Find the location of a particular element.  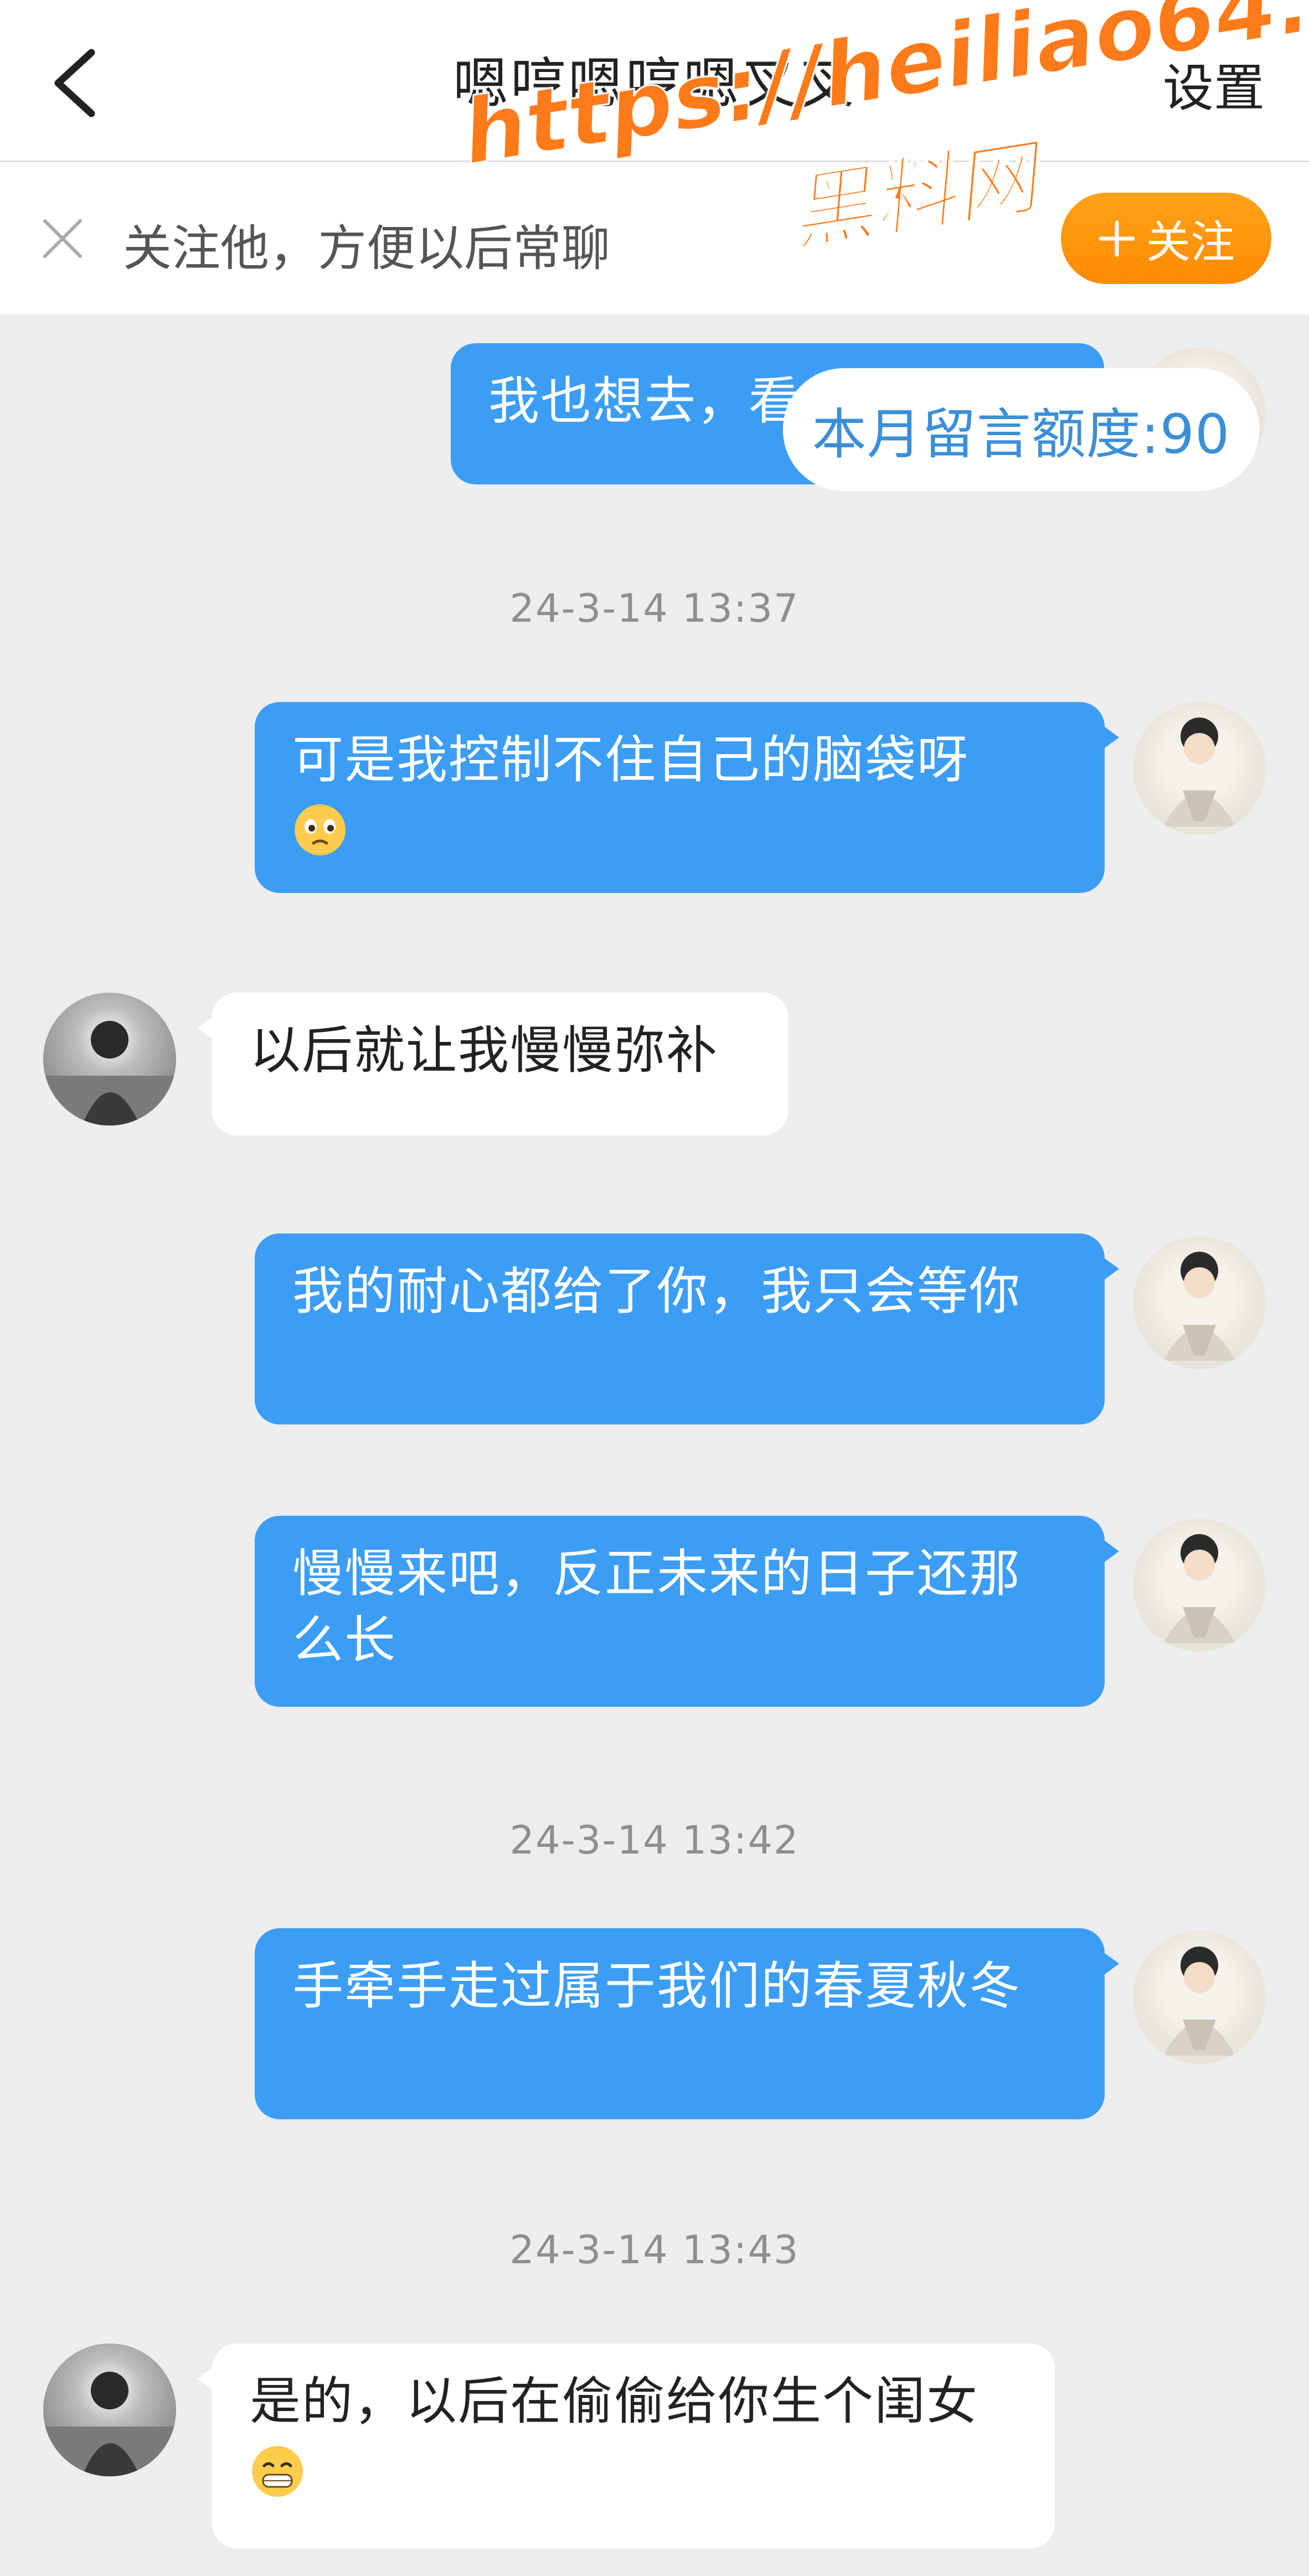

message-text: 我的耐心都给了你，我只会等你 is located at coordinates (657, 1291).